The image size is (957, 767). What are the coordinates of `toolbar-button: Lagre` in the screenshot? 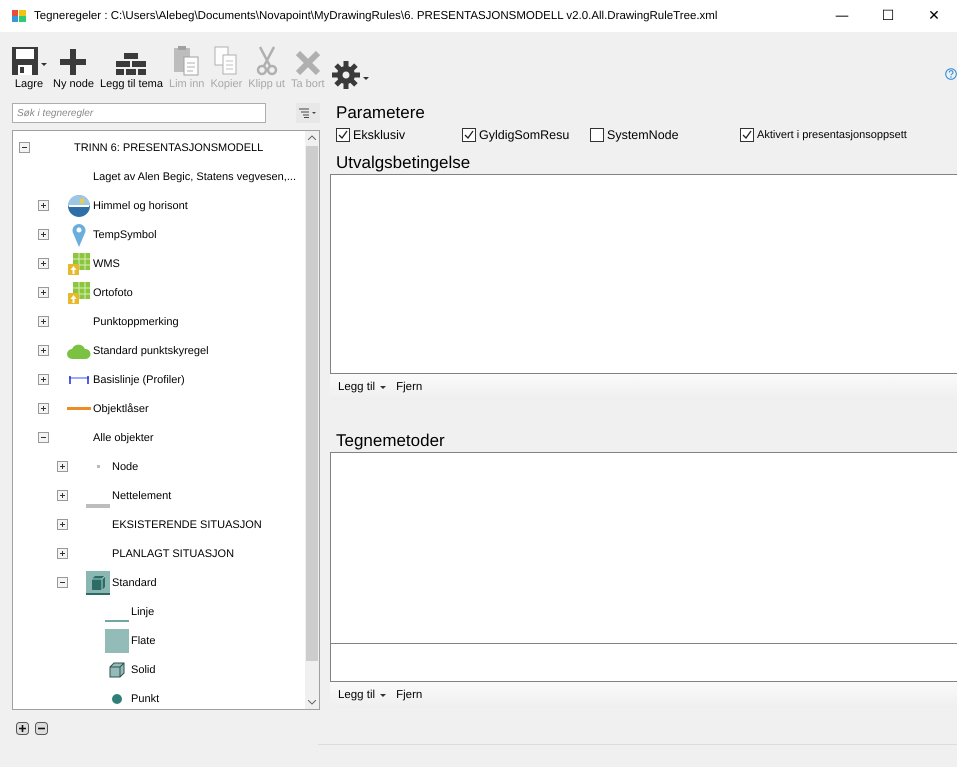 It's located at (29, 70).